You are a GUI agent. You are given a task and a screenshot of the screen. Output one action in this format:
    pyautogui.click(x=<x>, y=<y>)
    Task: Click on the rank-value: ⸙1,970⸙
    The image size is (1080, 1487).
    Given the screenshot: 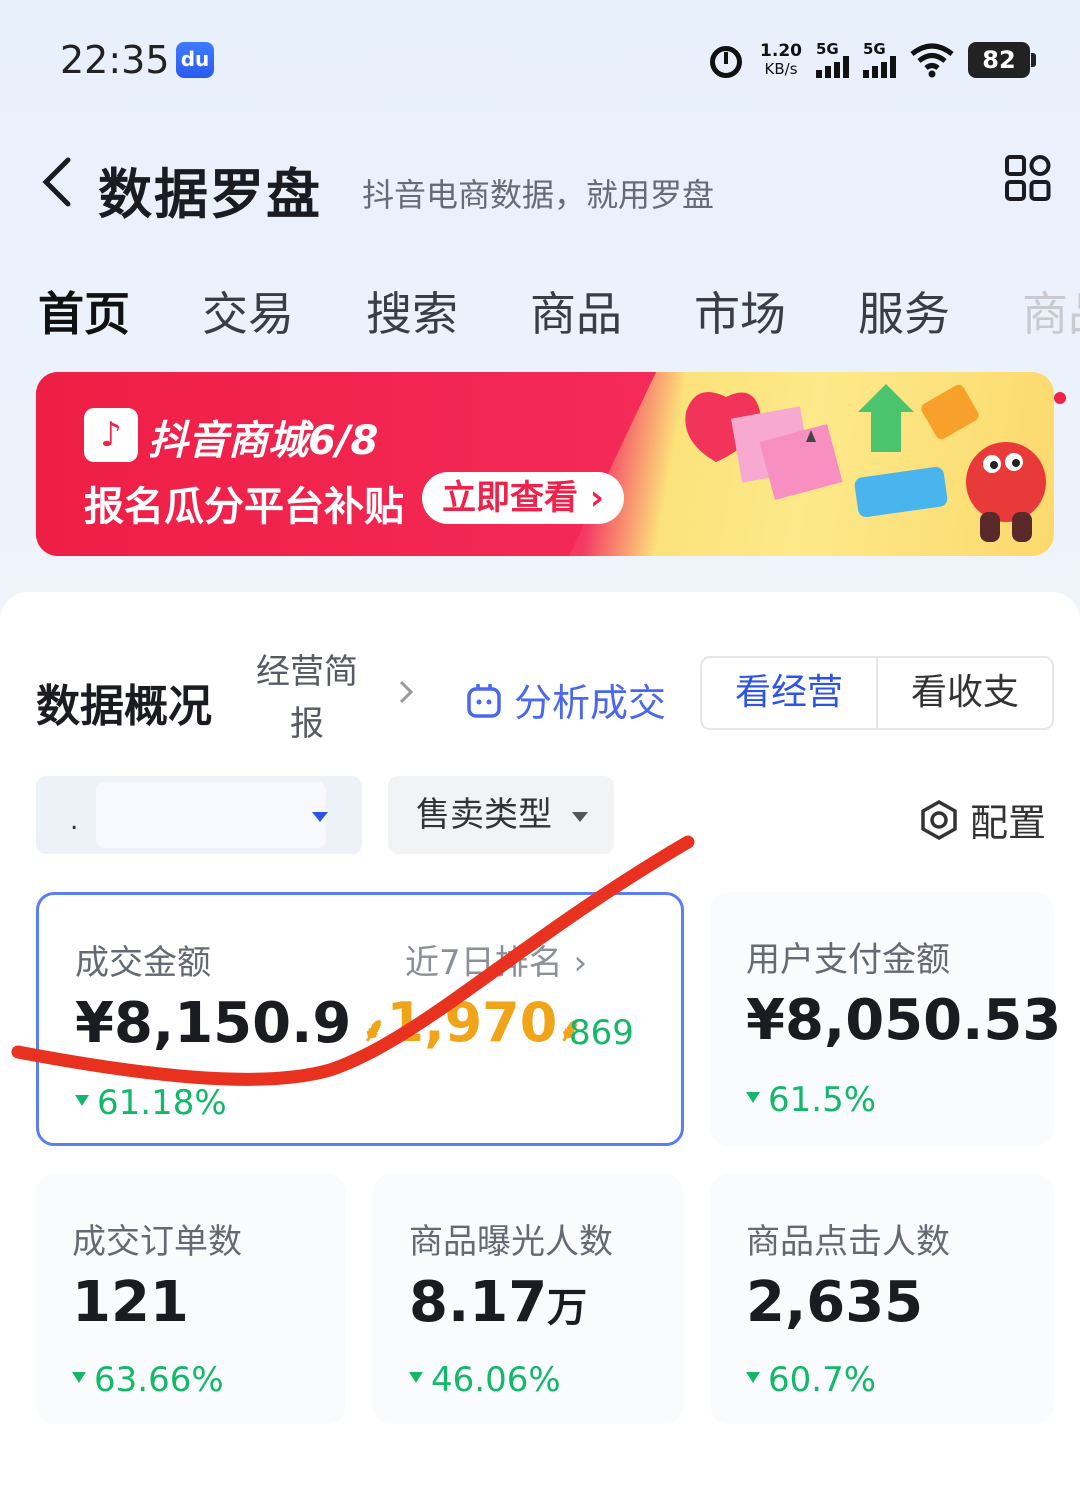 What is the action you would take?
    pyautogui.click(x=472, y=1022)
    